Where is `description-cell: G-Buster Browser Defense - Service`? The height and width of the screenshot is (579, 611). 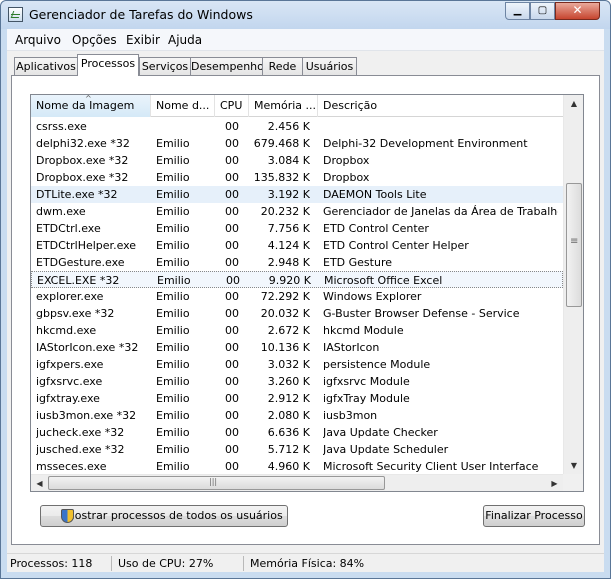
description-cell: G-Buster Browser Defense - Service is located at coordinates (421, 313).